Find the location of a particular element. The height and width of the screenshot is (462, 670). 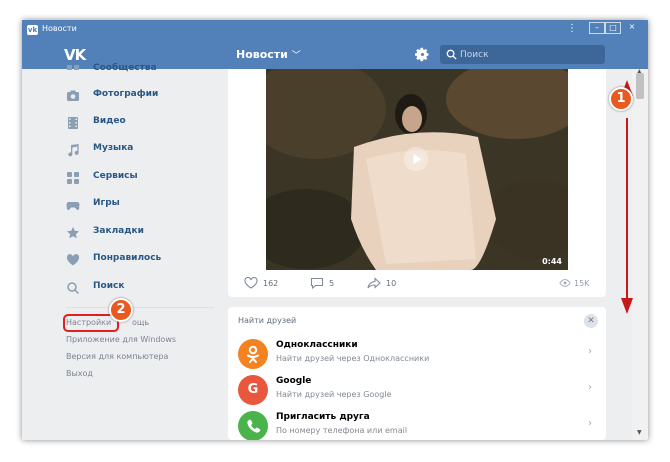

search-input is located at coordinates (530, 54).